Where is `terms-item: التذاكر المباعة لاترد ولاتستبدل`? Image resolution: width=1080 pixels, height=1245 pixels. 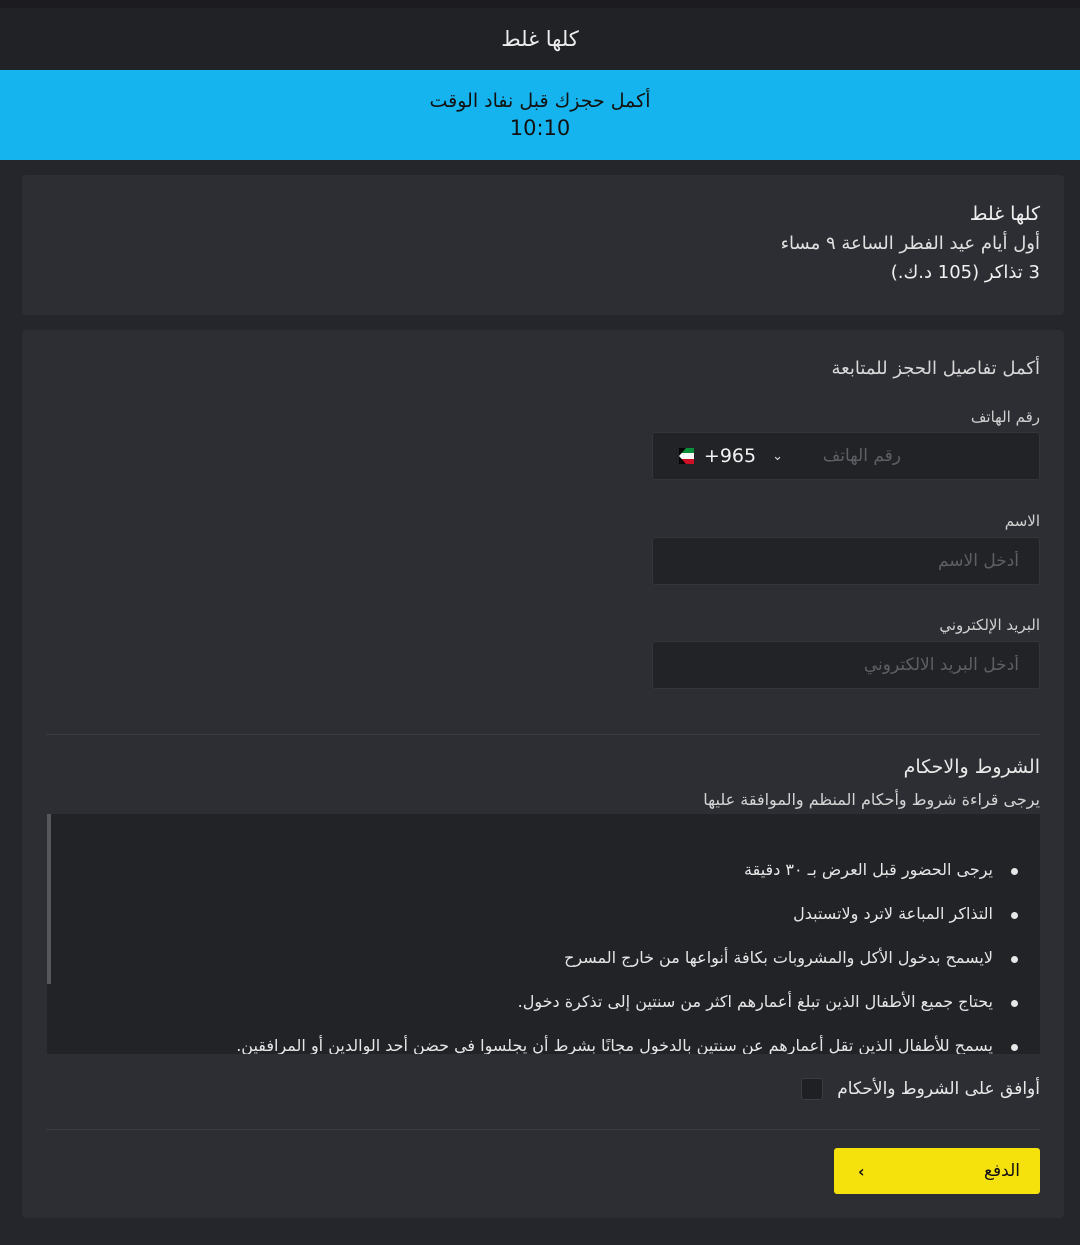
terms-item: التذاكر المباعة لاترد ولاتستبدل is located at coordinates (532, 926).